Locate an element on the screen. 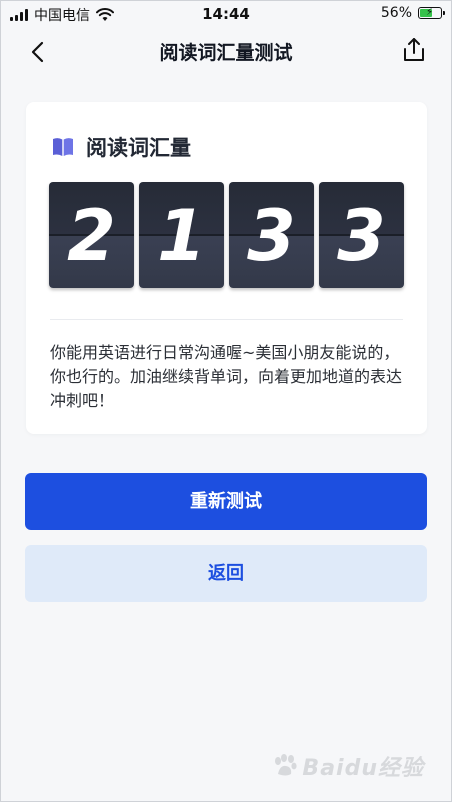 Image resolution: width=452 pixels, height=802 pixels. watermark-text: Baidu经验 is located at coordinates (363, 768).